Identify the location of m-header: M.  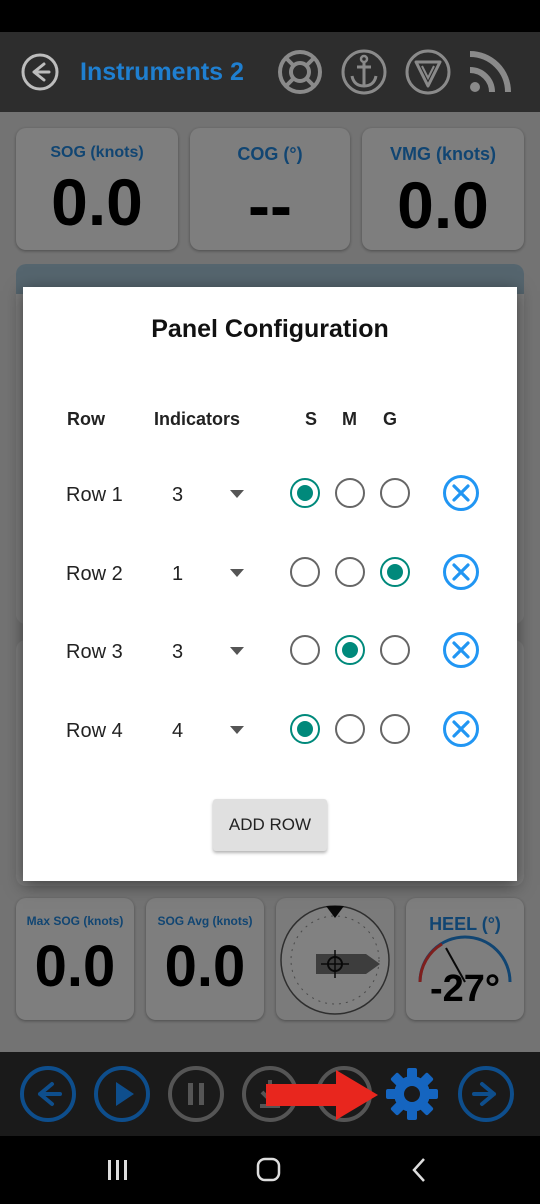
(349, 419).